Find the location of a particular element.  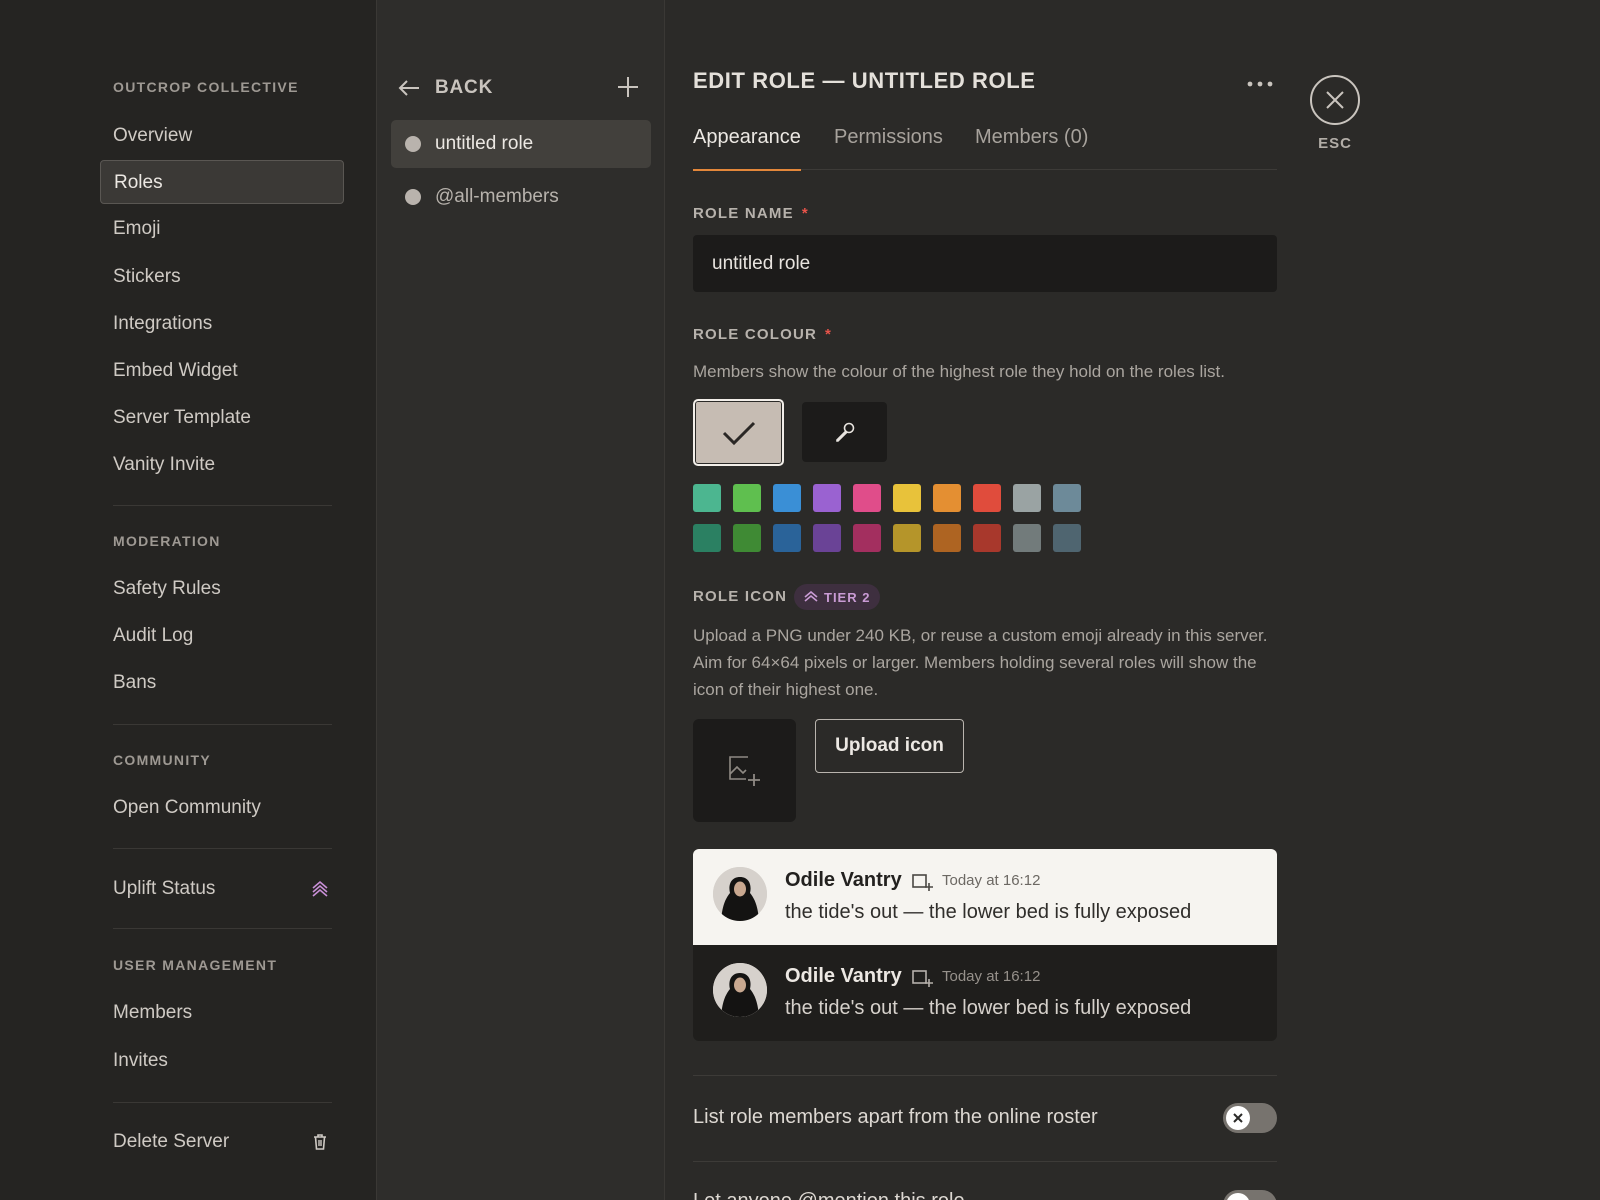

sidebar-item-invites: Invites is located at coordinates (222, 1061).